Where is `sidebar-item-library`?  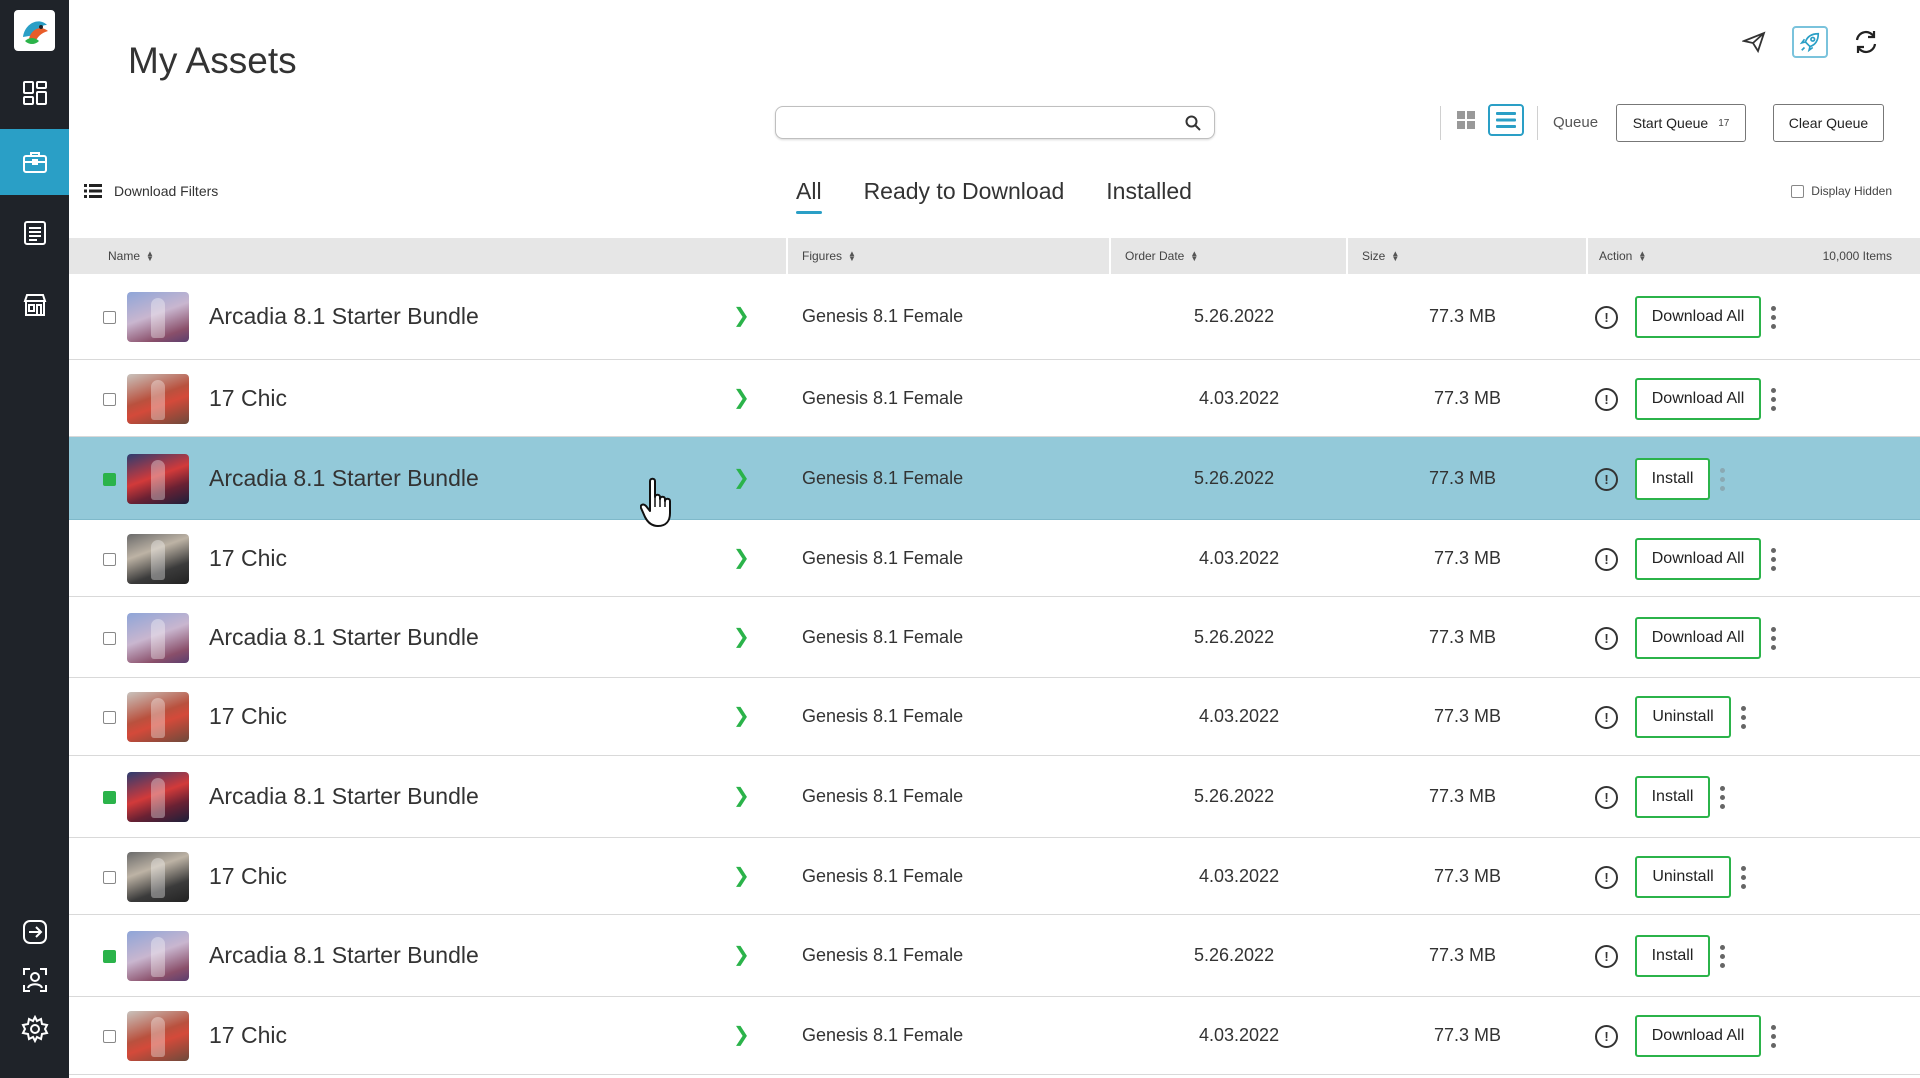 sidebar-item-library is located at coordinates (34, 233).